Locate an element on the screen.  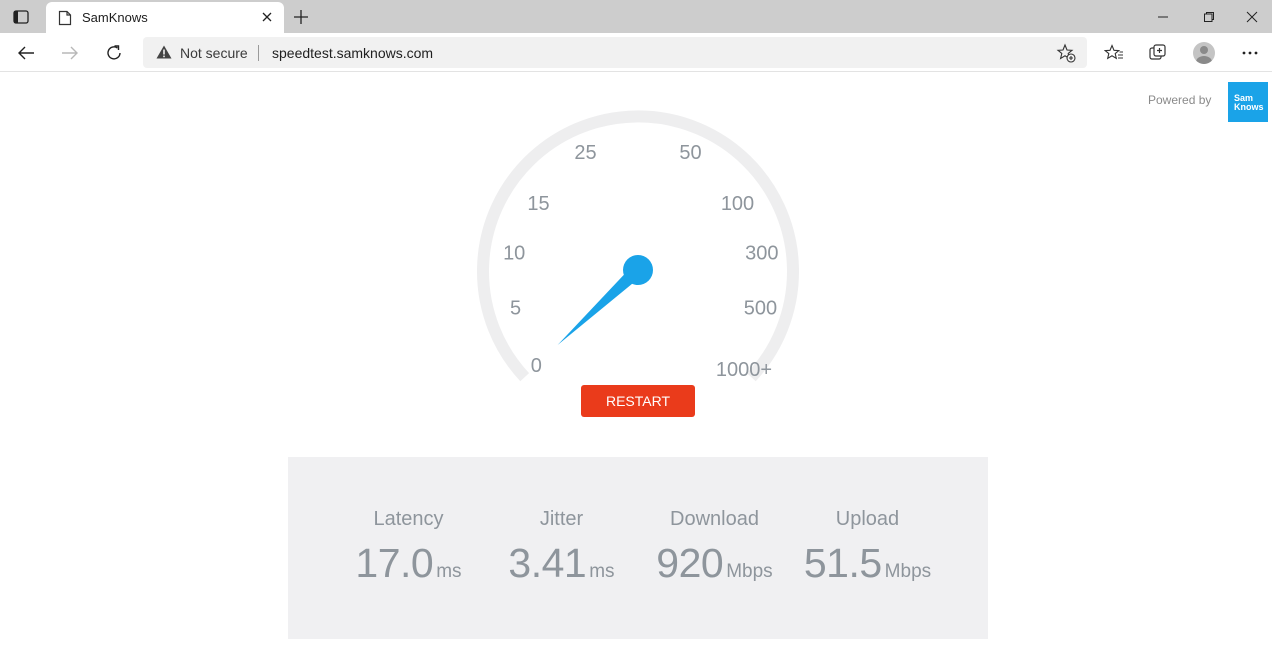
profile-avatar-icon is located at coordinates (1204, 53).